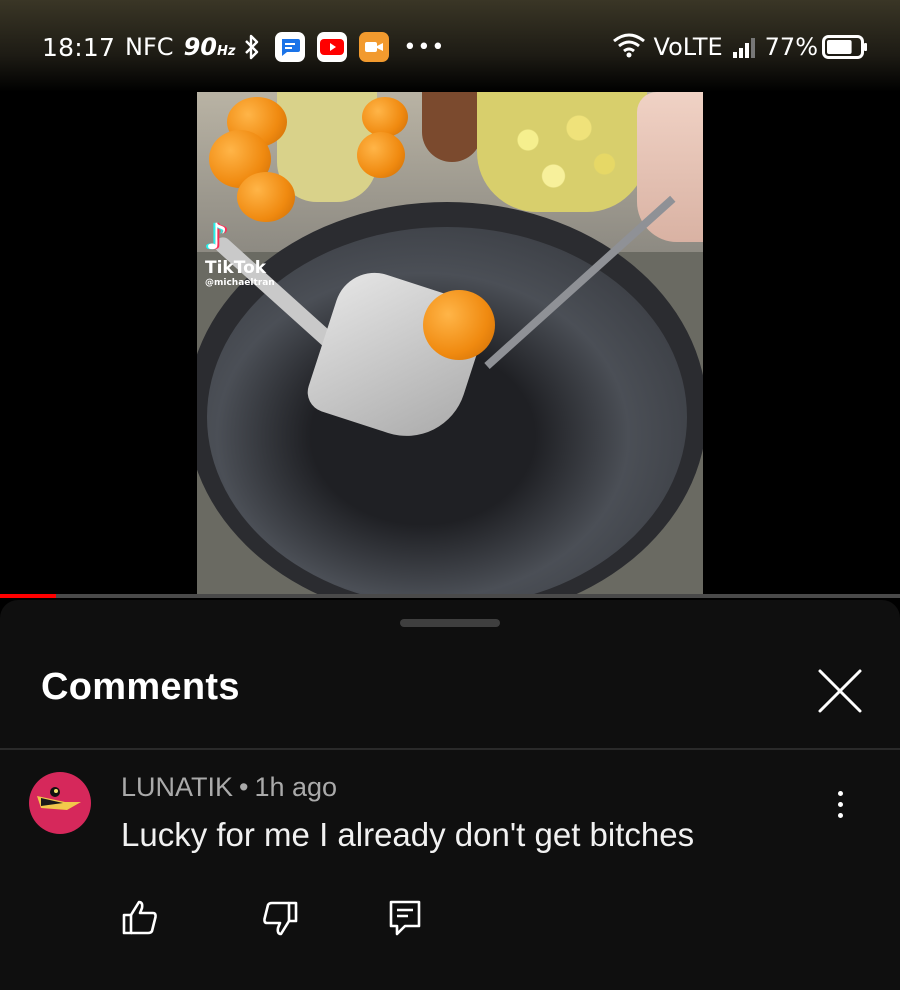 The height and width of the screenshot is (990, 900). Describe the element at coordinates (839, 47) in the screenshot. I see `battery-fill` at that location.